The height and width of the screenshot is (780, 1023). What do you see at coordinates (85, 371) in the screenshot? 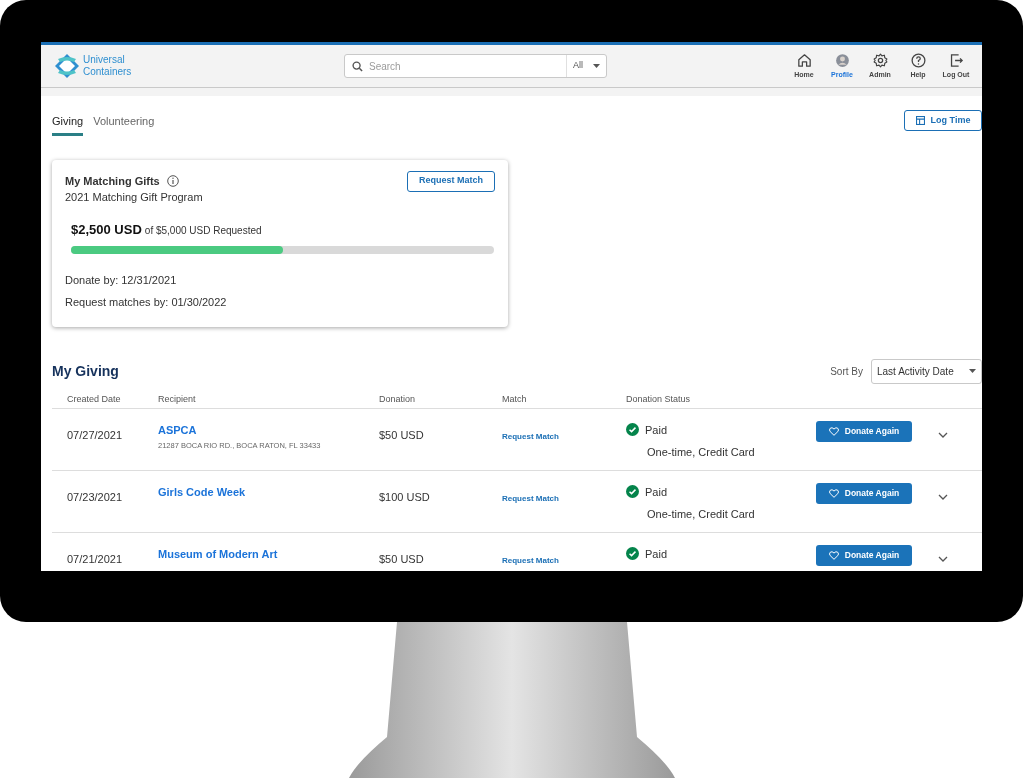
I see `section-title: My Giving` at bounding box center [85, 371].